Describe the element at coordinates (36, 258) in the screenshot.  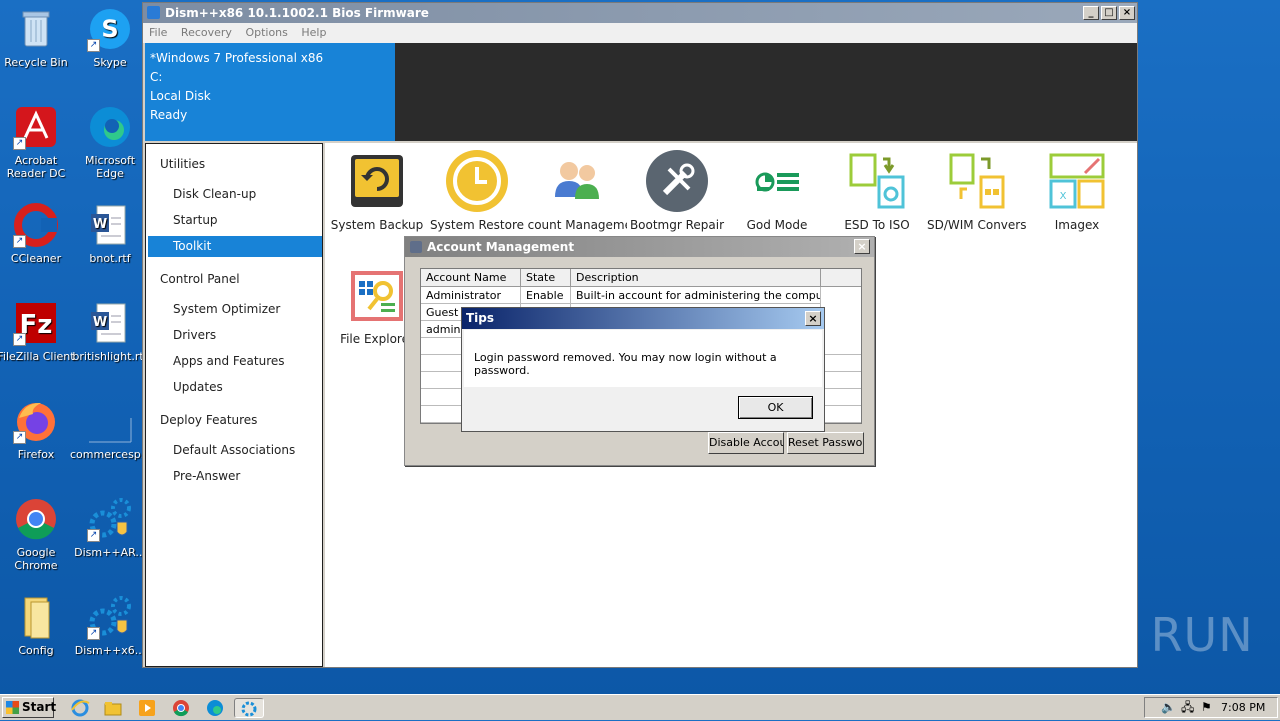
I see `desktop-icon-label: CCleaner` at that location.